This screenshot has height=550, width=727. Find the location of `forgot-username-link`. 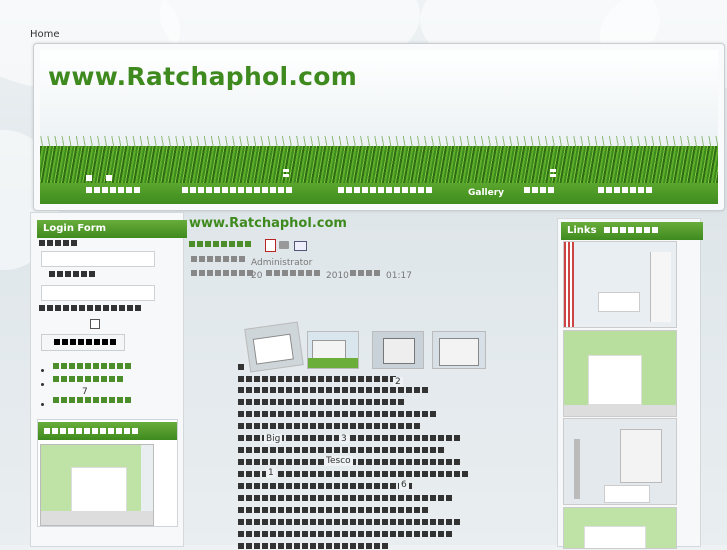

forgot-username-link is located at coordinates (88, 379).